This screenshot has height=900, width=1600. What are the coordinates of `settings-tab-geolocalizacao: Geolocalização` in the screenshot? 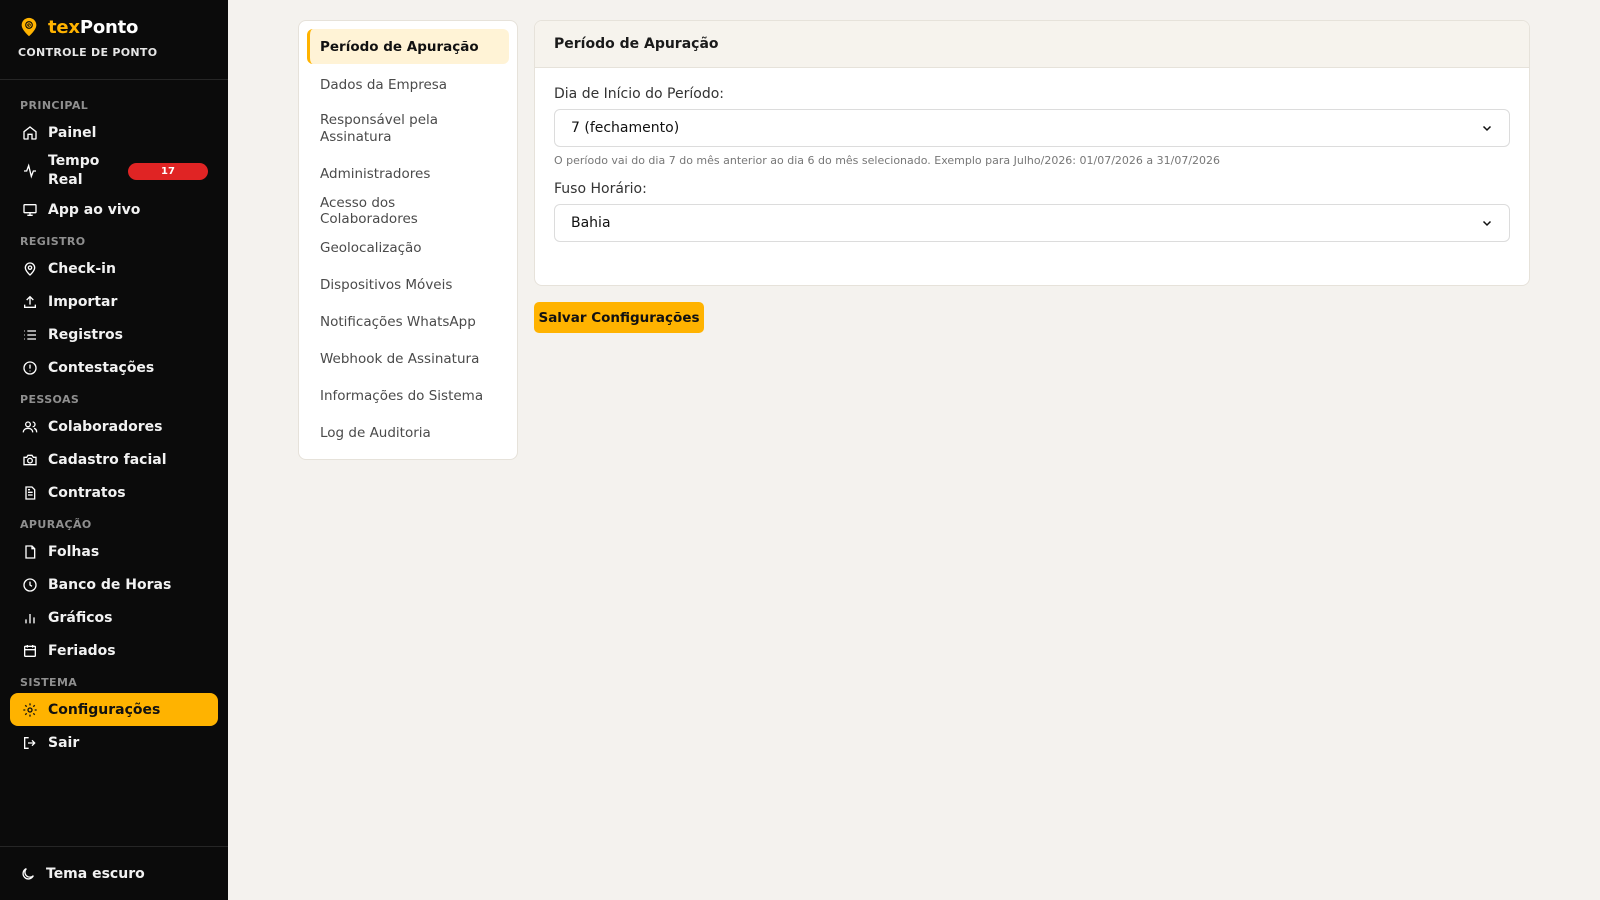 It's located at (408, 247).